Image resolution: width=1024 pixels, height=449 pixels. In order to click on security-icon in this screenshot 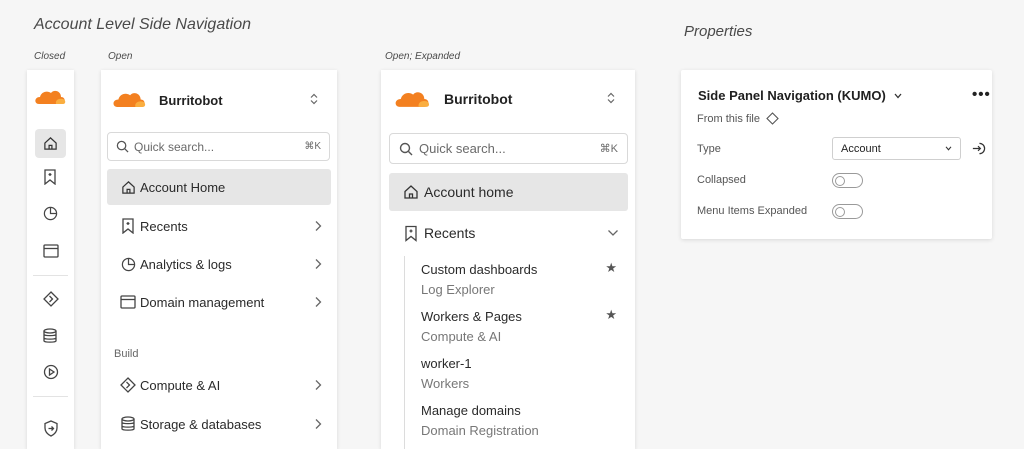, I will do `click(51, 428)`.